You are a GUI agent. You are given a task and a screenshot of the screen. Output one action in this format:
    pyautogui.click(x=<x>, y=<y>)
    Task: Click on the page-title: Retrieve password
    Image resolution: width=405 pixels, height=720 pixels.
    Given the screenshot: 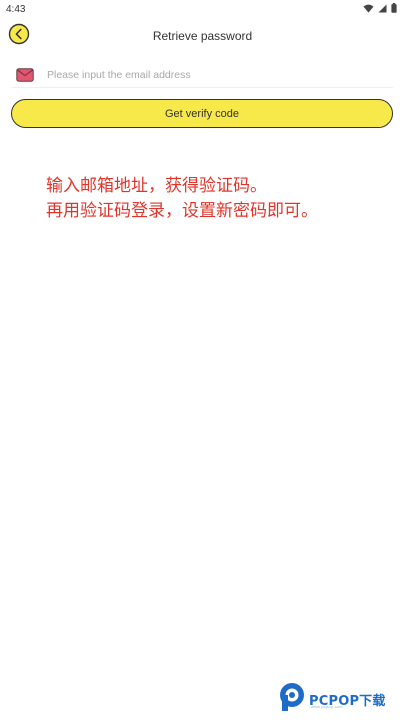 What is the action you would take?
    pyautogui.click(x=202, y=36)
    